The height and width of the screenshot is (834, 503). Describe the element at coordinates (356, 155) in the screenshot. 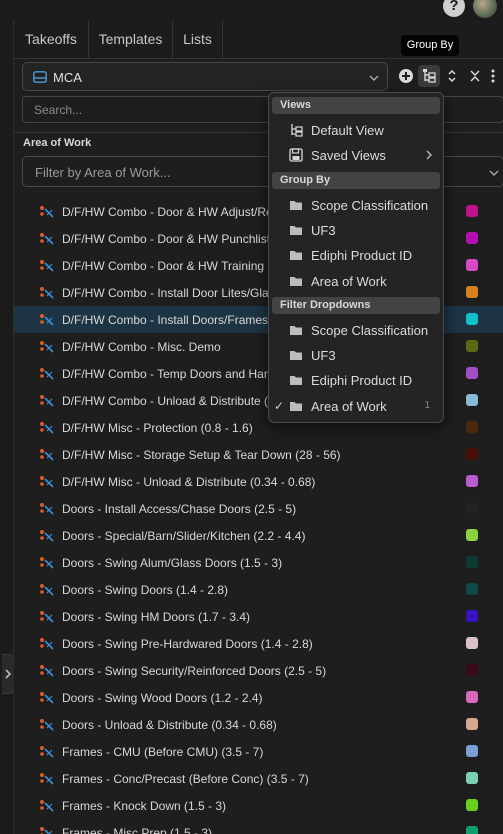

I see `menu-item-saved-views: Saved Views` at that location.